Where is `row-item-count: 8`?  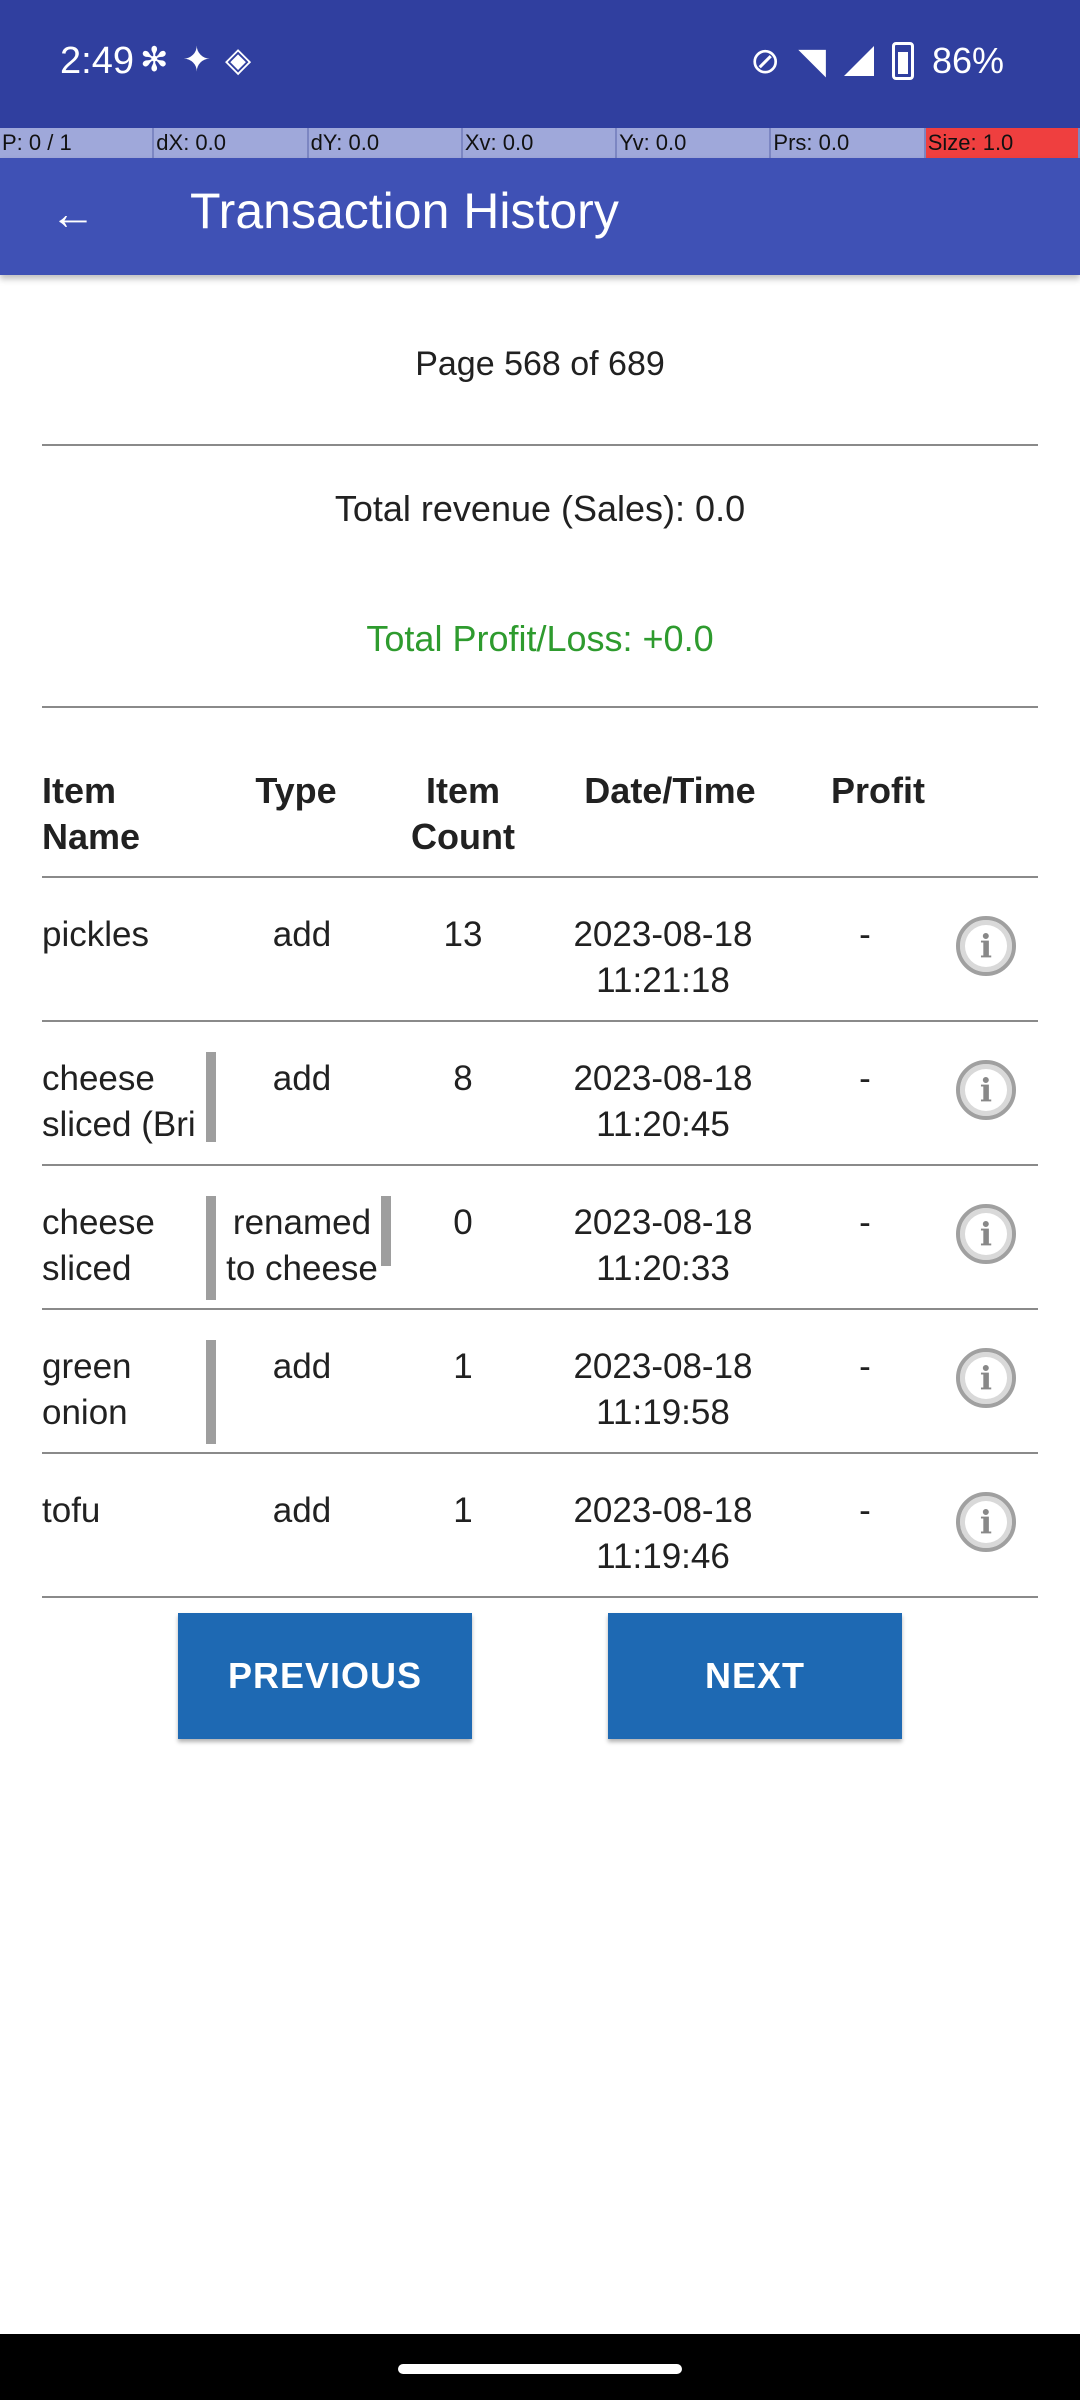 row-item-count: 8 is located at coordinates (463, 1078).